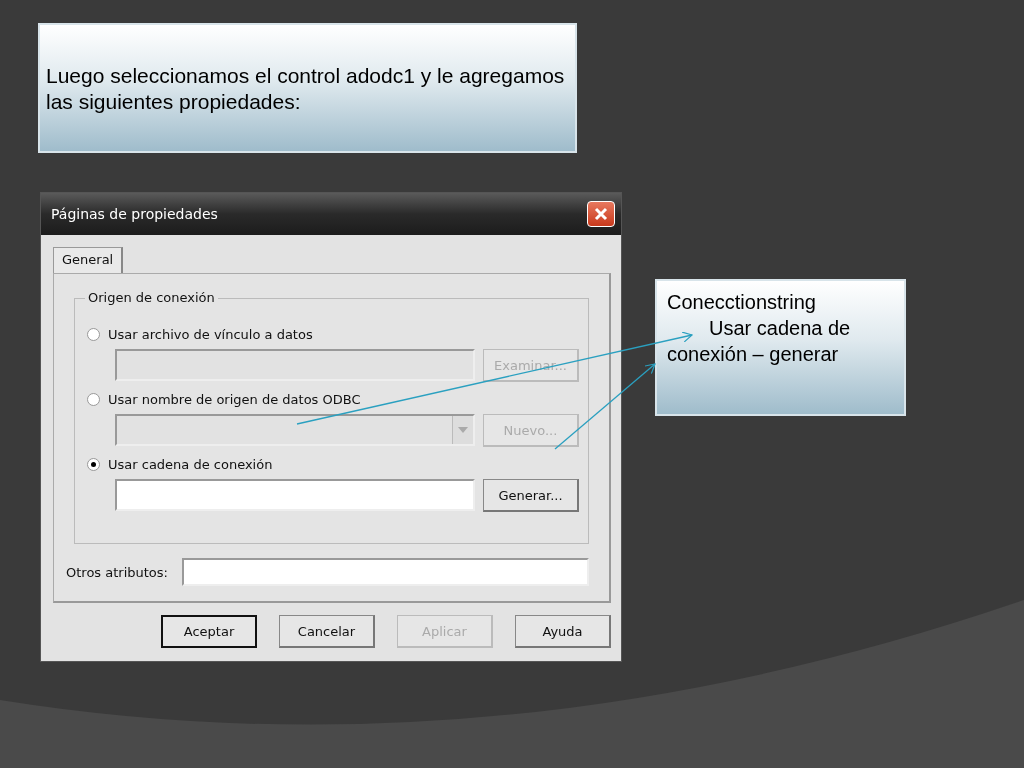 The image size is (1024, 768). What do you see at coordinates (210, 334) in the screenshot?
I see `radio-label: Usar archivo de vínculo a datos` at bounding box center [210, 334].